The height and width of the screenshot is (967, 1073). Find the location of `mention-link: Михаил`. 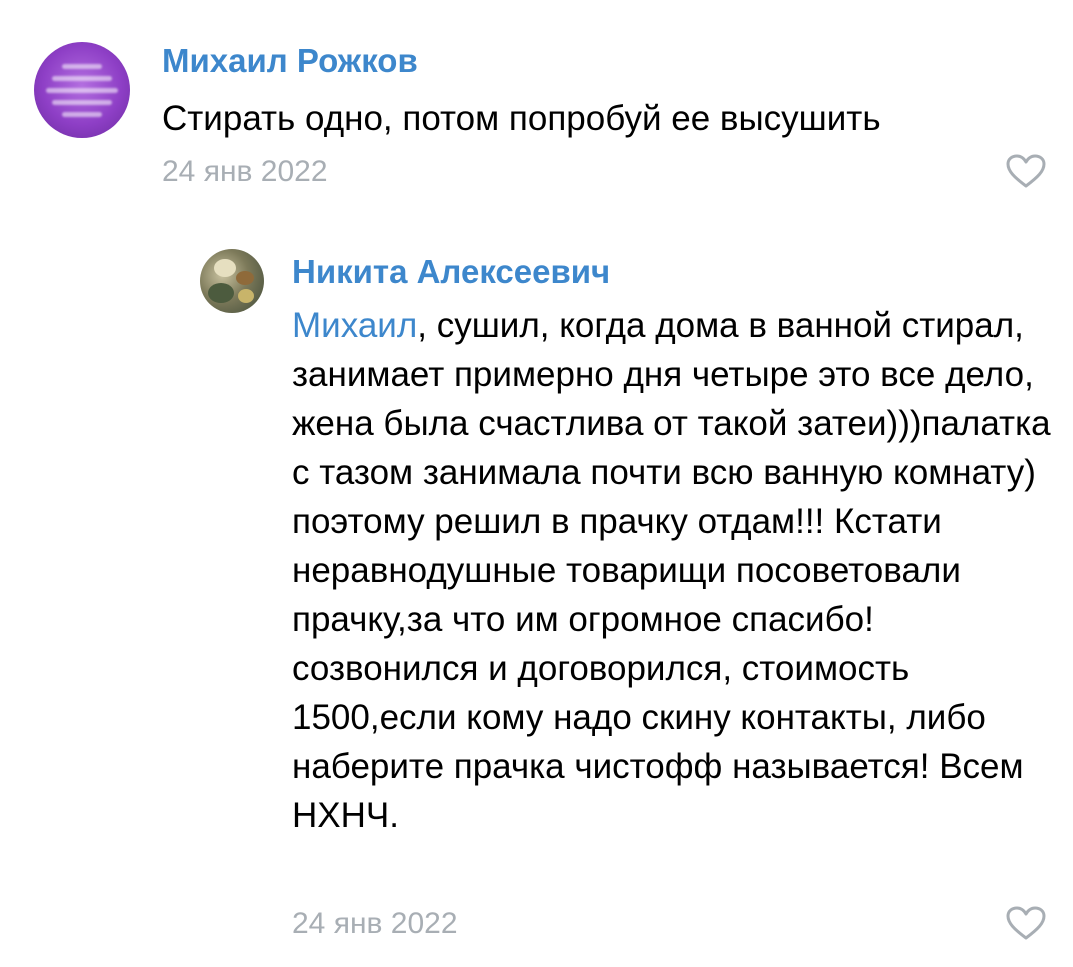

mention-link: Михаил is located at coordinates (354, 325).